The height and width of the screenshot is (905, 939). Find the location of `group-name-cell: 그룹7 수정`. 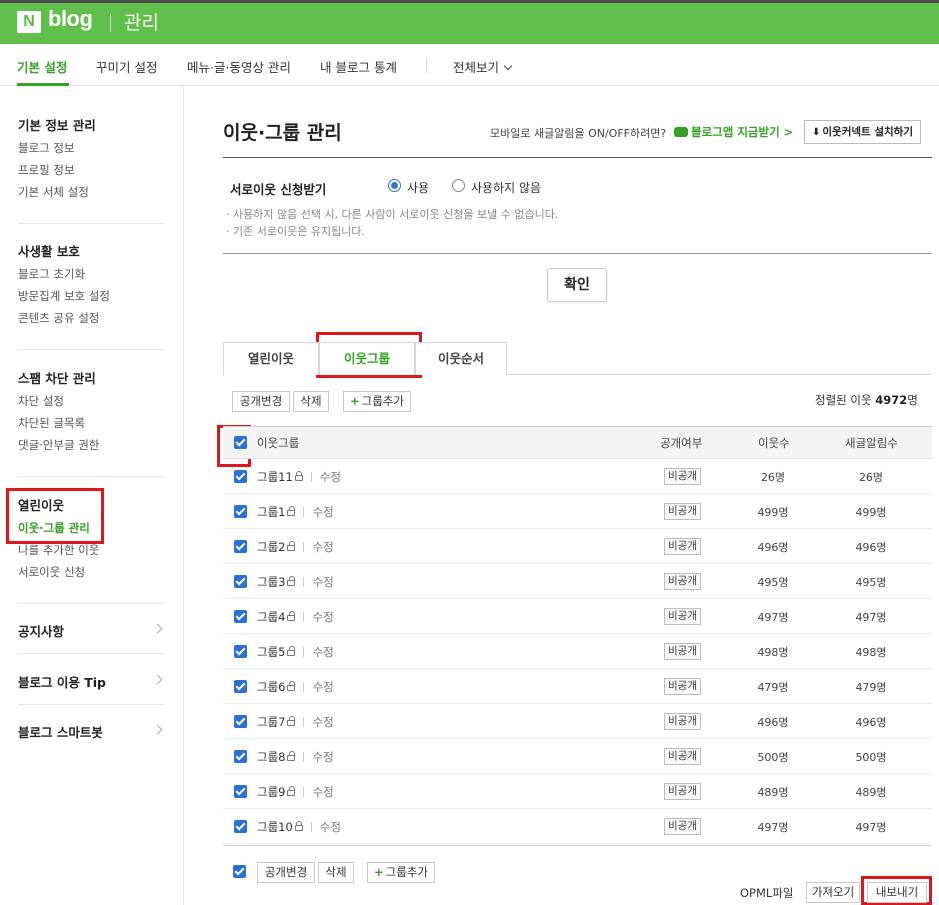

group-name-cell: 그룹7 수정 is located at coordinates (295, 722).